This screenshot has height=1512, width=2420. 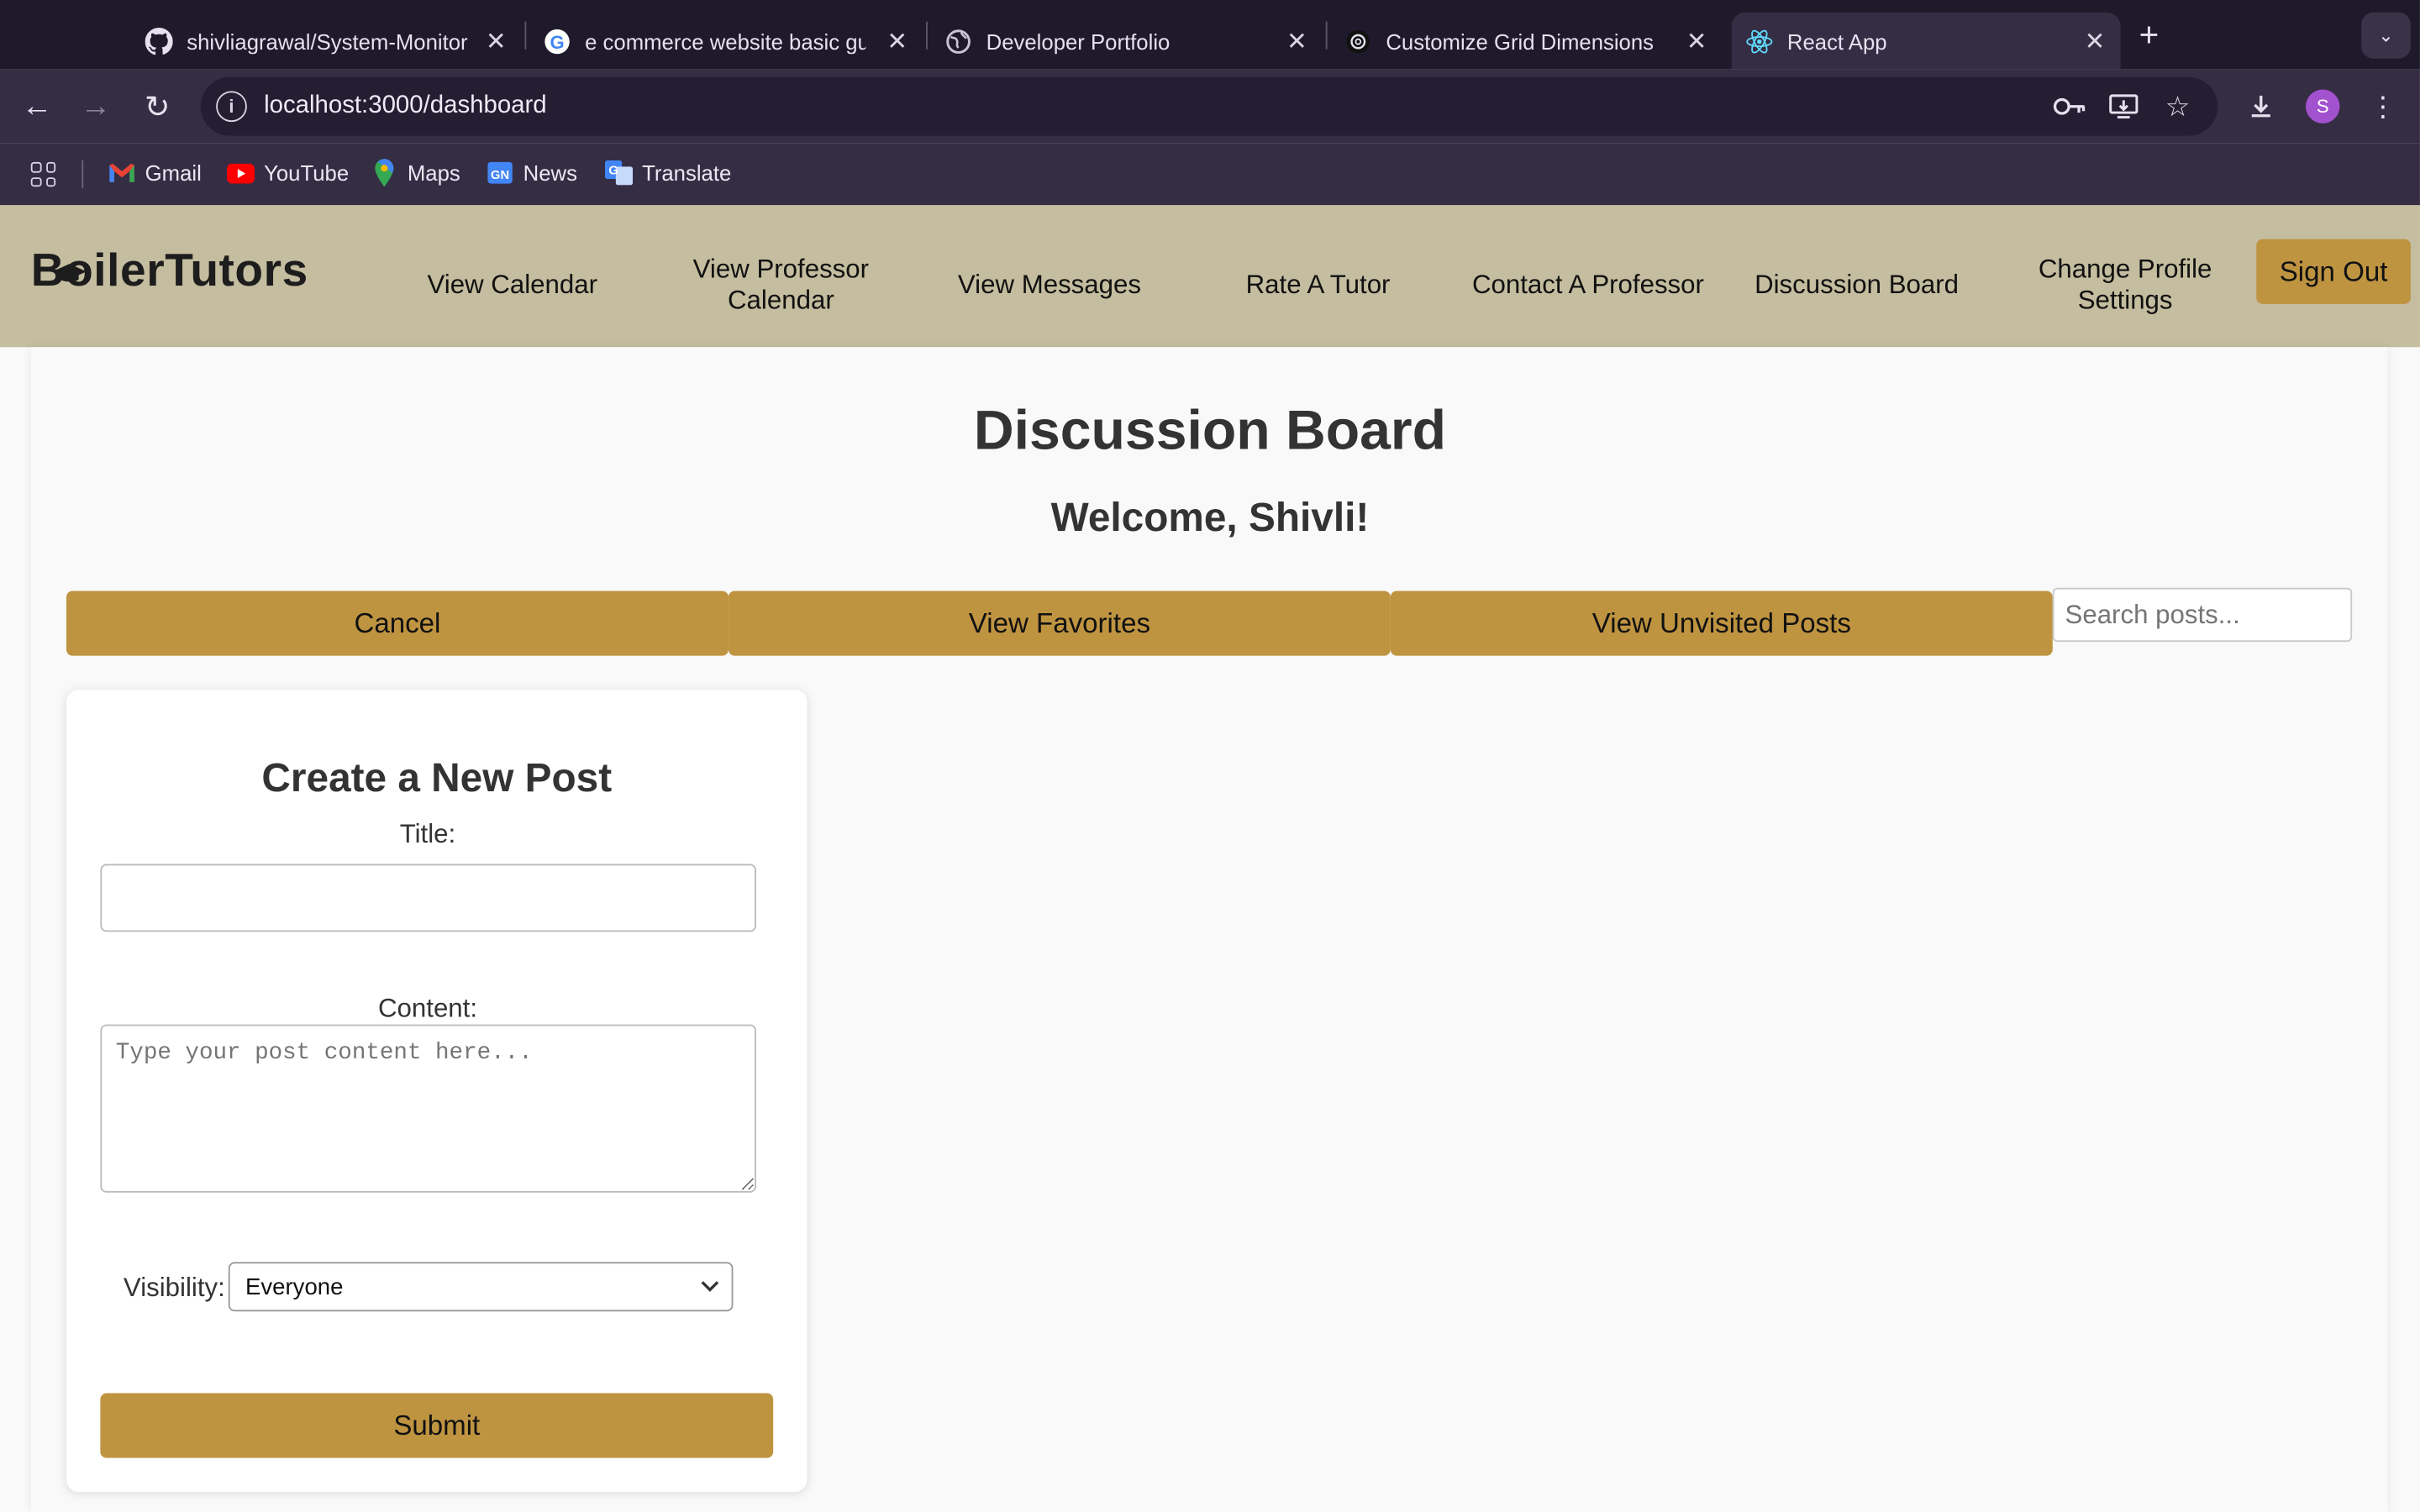 What do you see at coordinates (240, 172) in the screenshot?
I see `youtube-icon` at bounding box center [240, 172].